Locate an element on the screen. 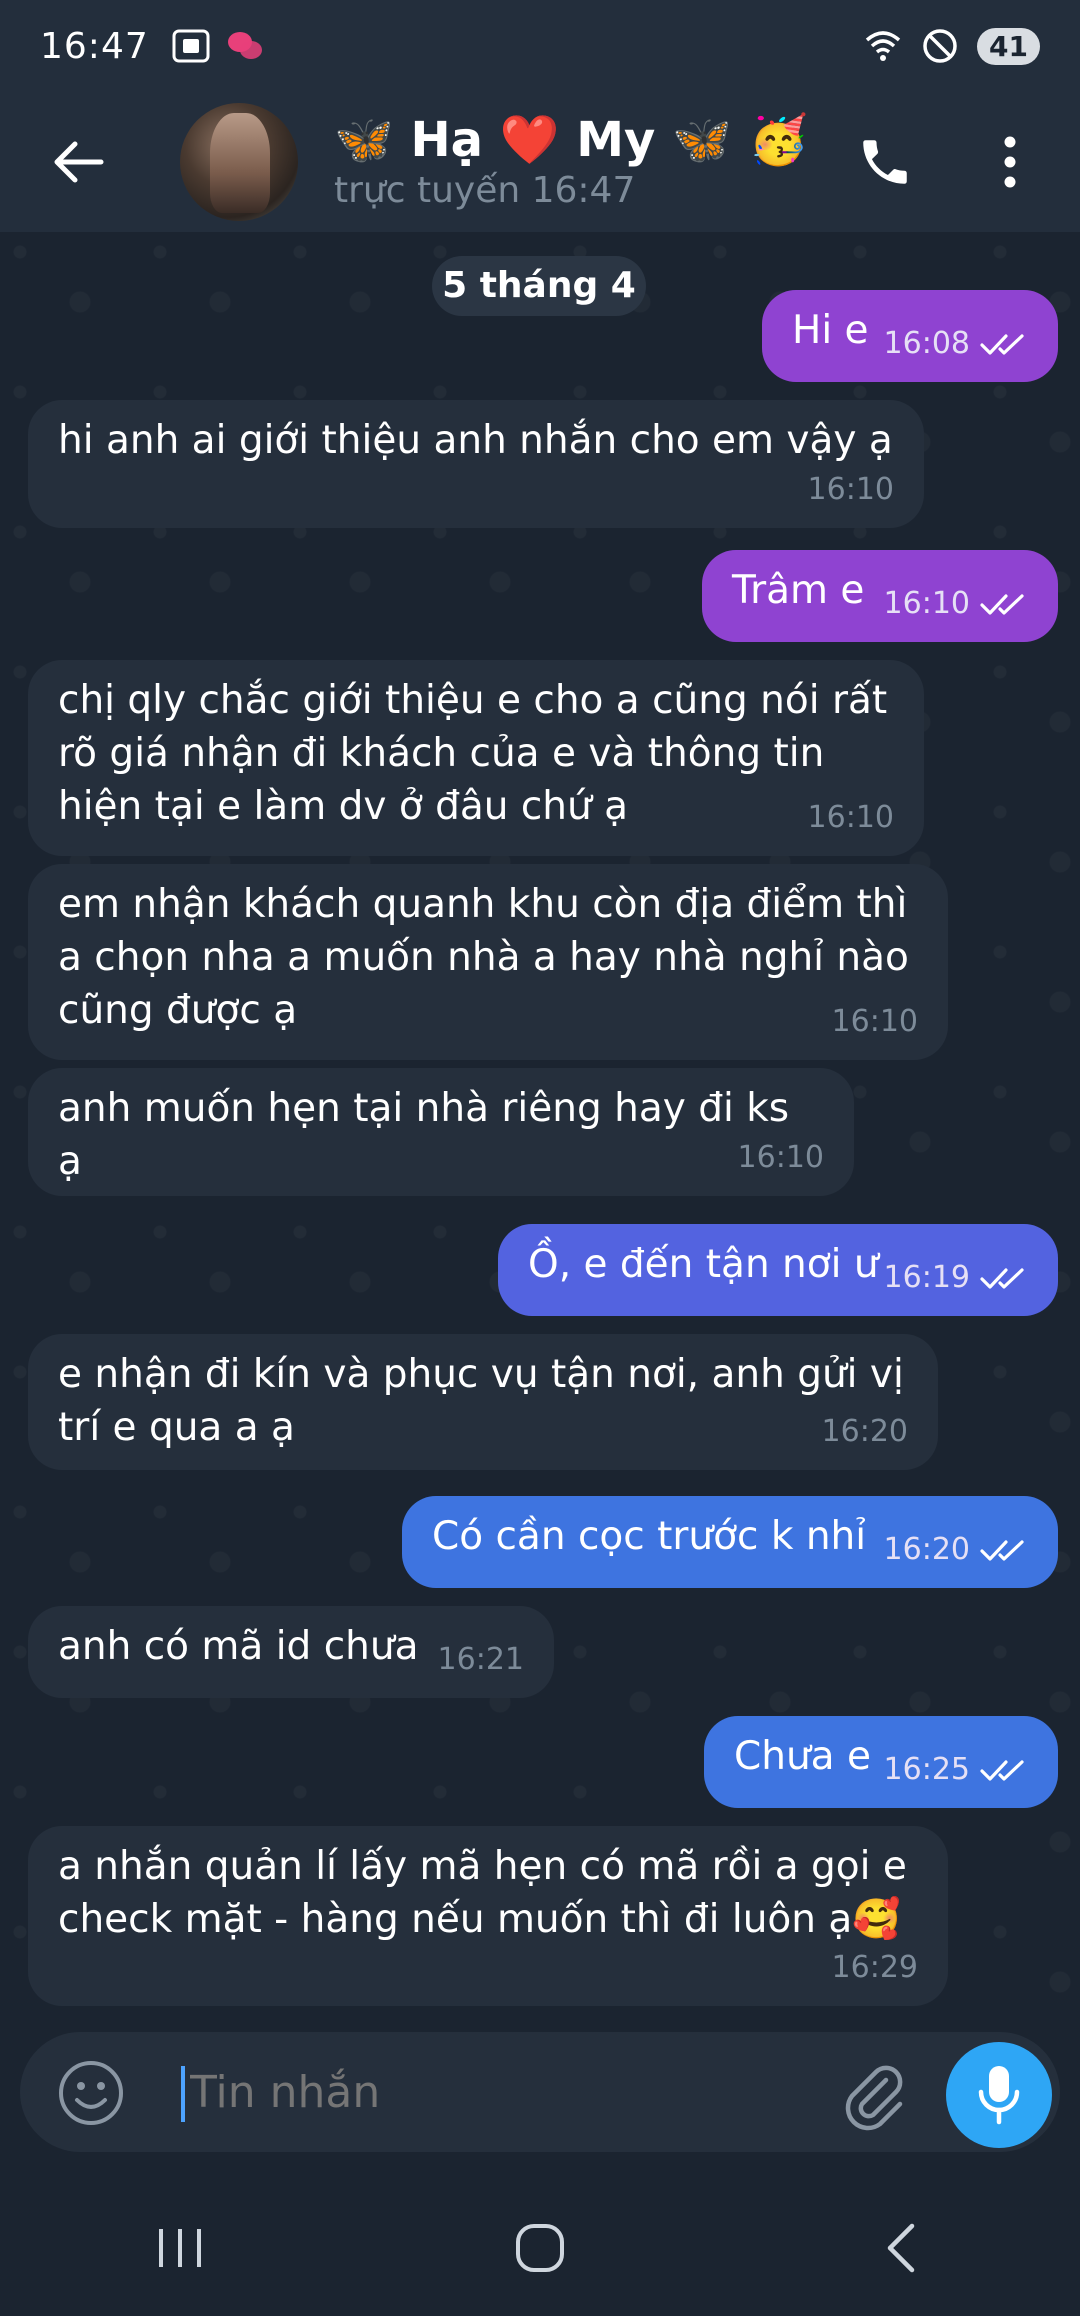 The image size is (1080, 2316). message-text: Trâm e is located at coordinates (798, 590).